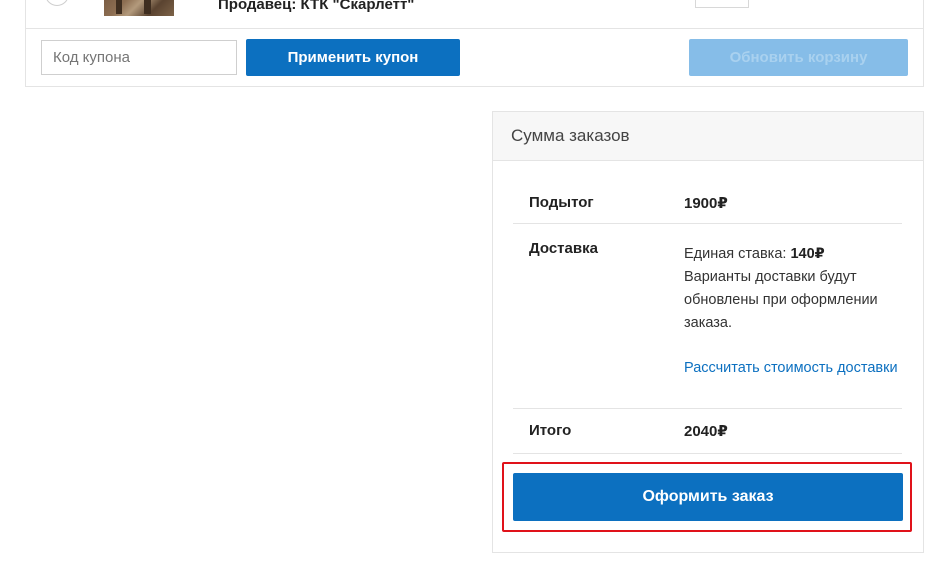 This screenshot has height=571, width=946. Describe the element at coordinates (708, 497) in the screenshot. I see `checkout-button: Оформить заказ` at that location.